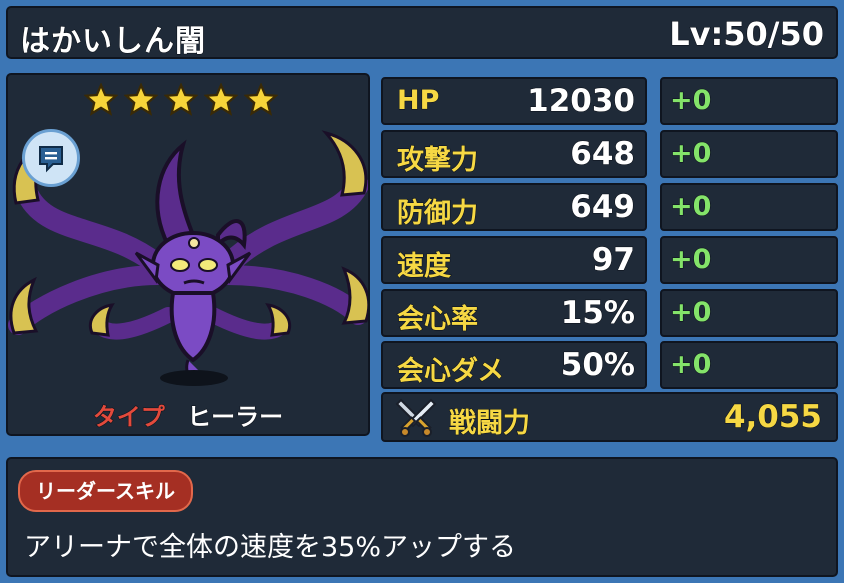  What do you see at coordinates (749, 101) in the screenshot?
I see `stat-bonus-hp: +0` at bounding box center [749, 101].